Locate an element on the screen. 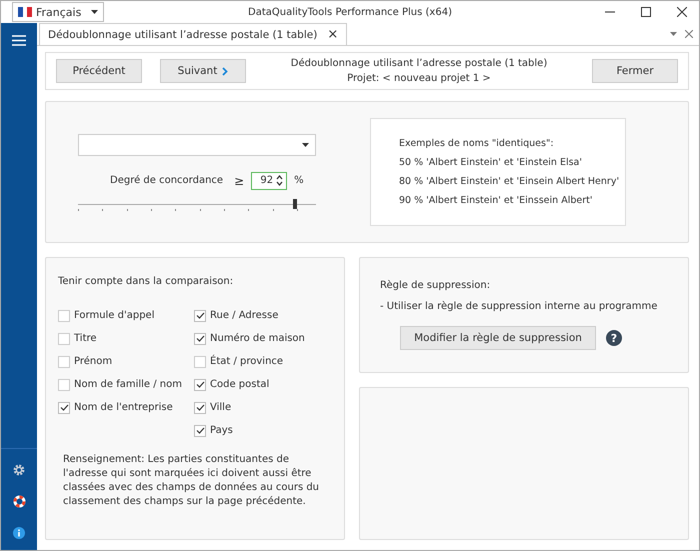 Image resolution: width=700 pixels, height=551 pixels. edit-rule-button: Modifier la règle de suppression is located at coordinates (498, 338).